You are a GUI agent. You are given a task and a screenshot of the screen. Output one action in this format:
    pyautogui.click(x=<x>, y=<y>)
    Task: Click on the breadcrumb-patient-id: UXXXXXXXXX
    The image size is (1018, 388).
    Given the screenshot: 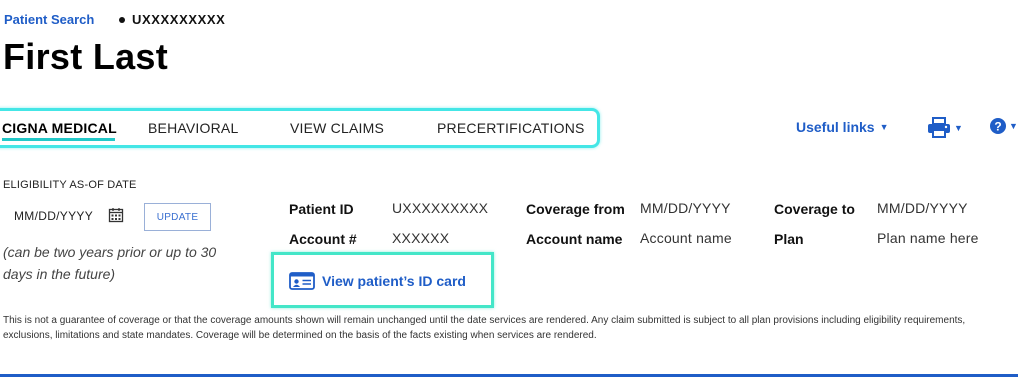 What is the action you would take?
    pyautogui.click(x=179, y=19)
    